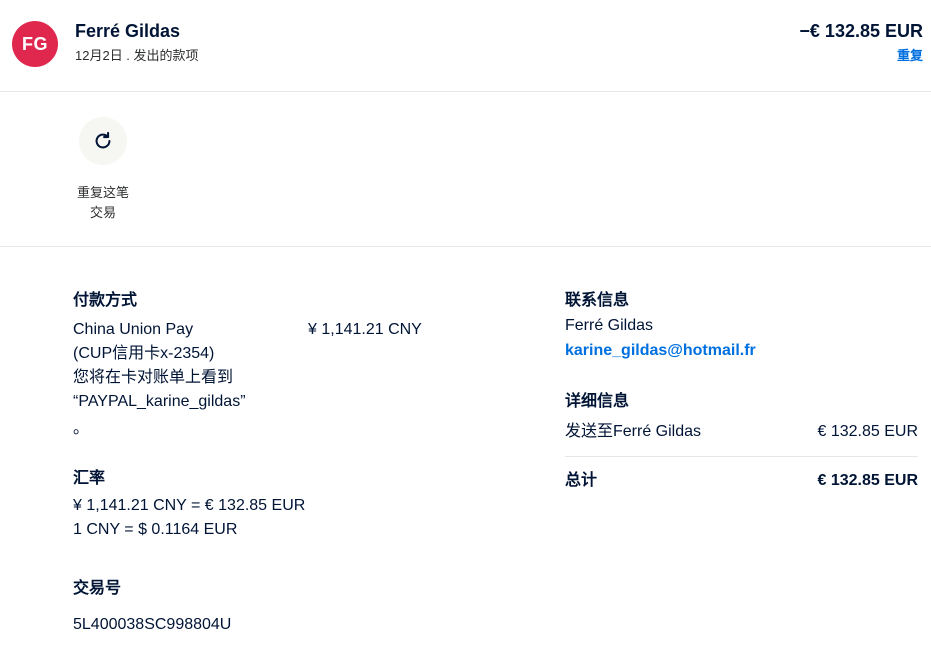 This screenshot has height=660, width=931. Describe the element at coordinates (102, 192) in the screenshot. I see `repeat-label-line1: 重复这笔` at that location.